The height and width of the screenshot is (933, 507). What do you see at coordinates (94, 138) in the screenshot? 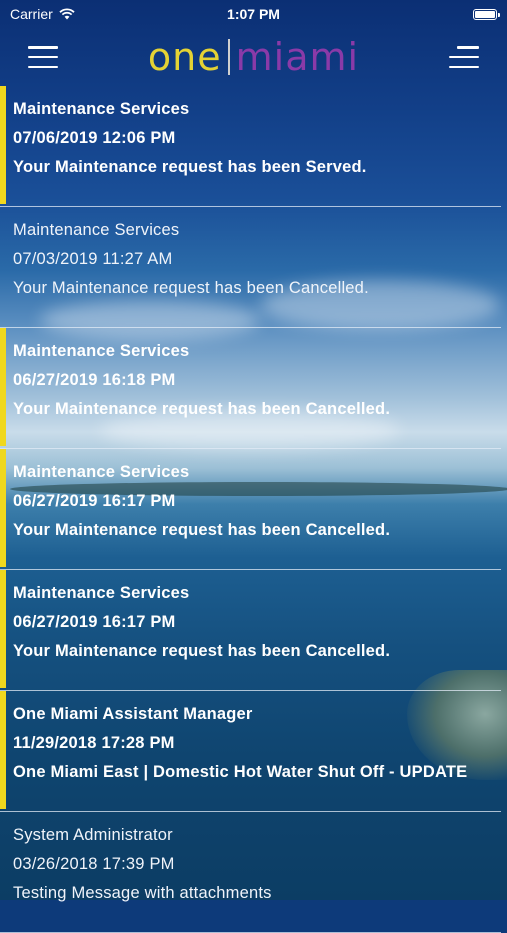
I see `notification-date: 07/06/2019 12:06 PM` at bounding box center [94, 138].